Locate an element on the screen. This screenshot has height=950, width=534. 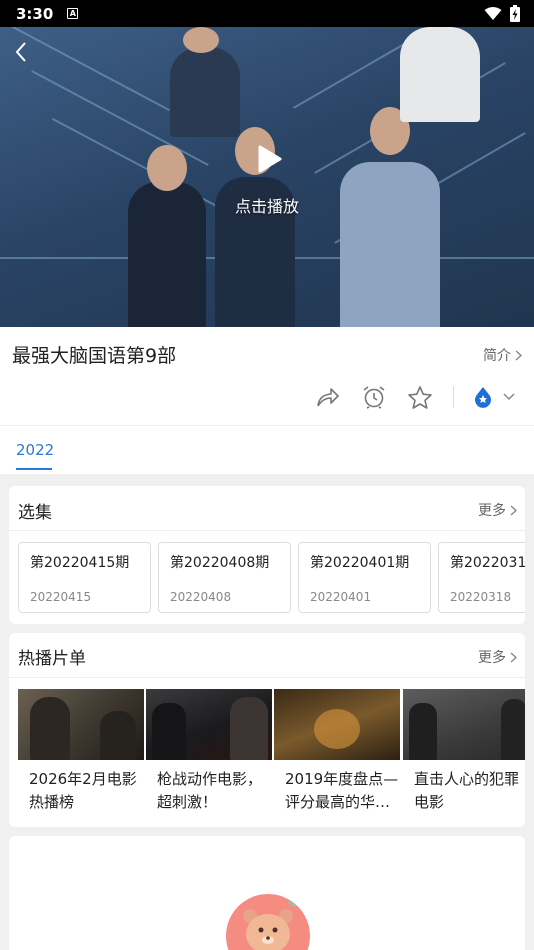
episodes-more-button: 更多 is located at coordinates (497, 510).